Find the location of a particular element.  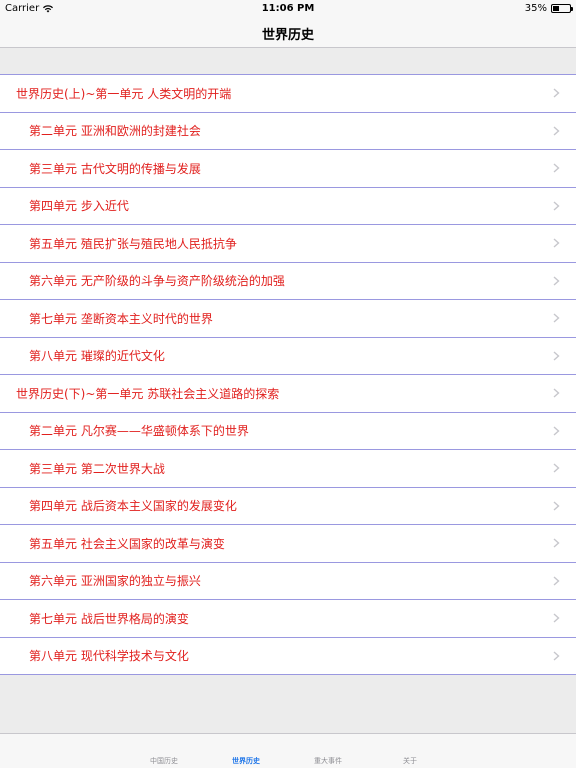

list-item-label: 第六单元 无产阶级的斗争与资产阶级统治的加强 is located at coordinates (157, 281).